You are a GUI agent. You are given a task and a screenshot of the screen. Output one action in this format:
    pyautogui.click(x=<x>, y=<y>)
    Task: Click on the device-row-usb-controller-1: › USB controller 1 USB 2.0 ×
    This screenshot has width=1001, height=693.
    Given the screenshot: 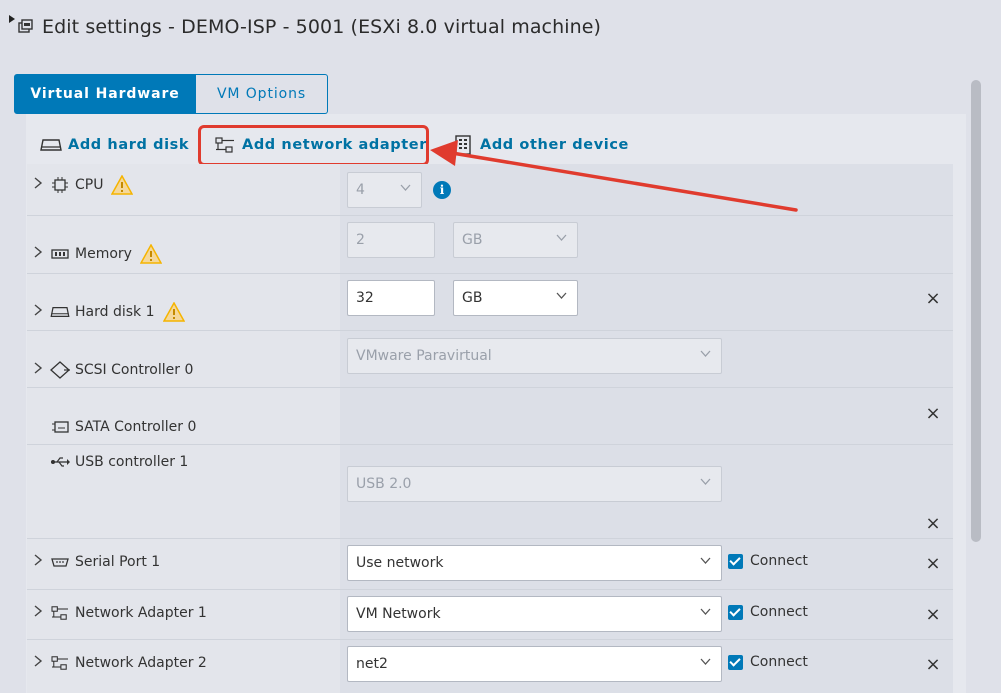 What is the action you would take?
    pyautogui.click(x=490, y=492)
    